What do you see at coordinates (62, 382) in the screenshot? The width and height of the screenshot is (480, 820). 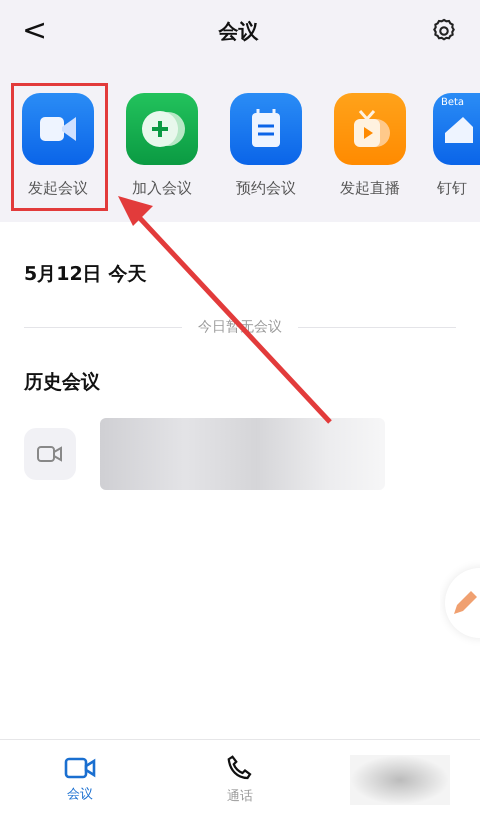 I see `section-heading: 历史会议` at bounding box center [62, 382].